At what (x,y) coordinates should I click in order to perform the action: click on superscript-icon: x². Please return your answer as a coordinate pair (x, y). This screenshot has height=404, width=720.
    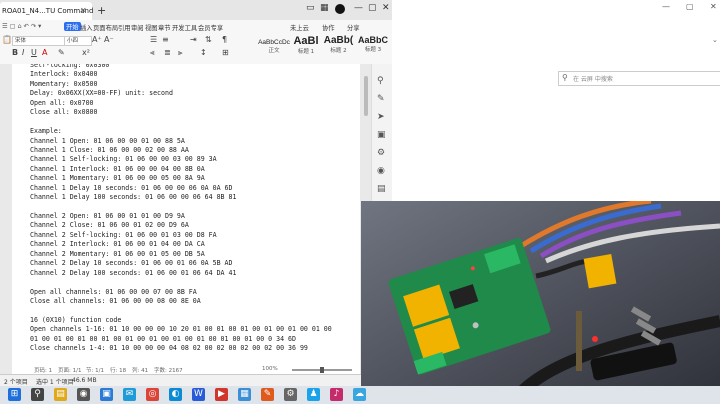
    Looking at the image, I should click on (86, 52).